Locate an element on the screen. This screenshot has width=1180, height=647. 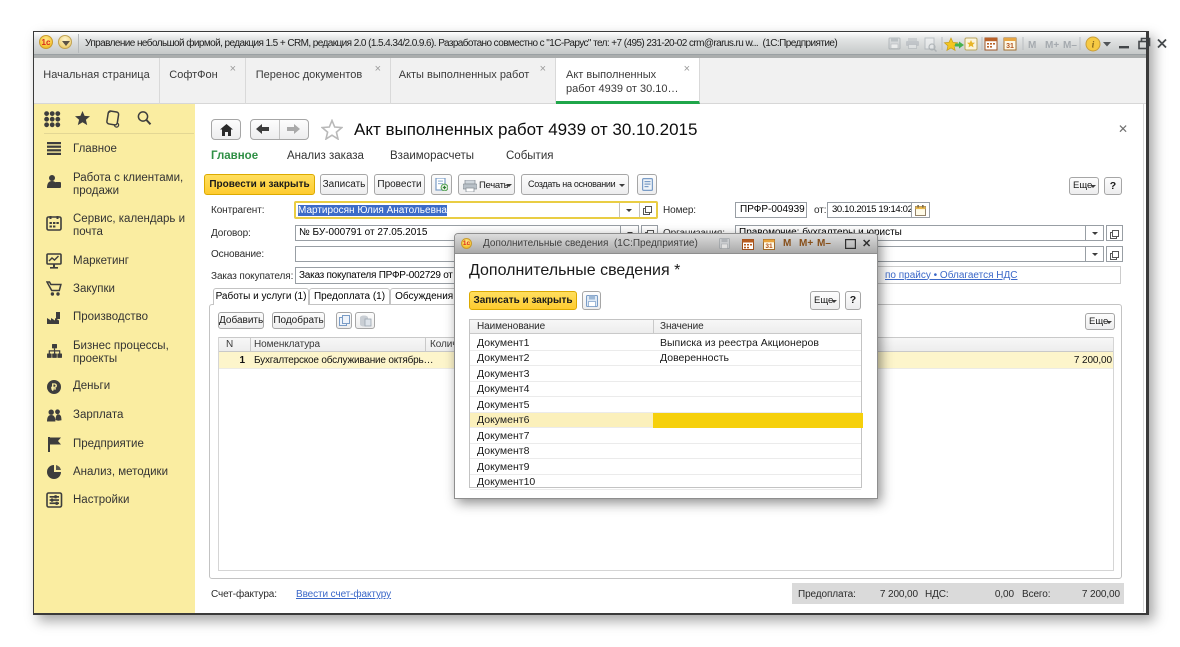
svg-text: М– is located at coordinates (1070, 45).